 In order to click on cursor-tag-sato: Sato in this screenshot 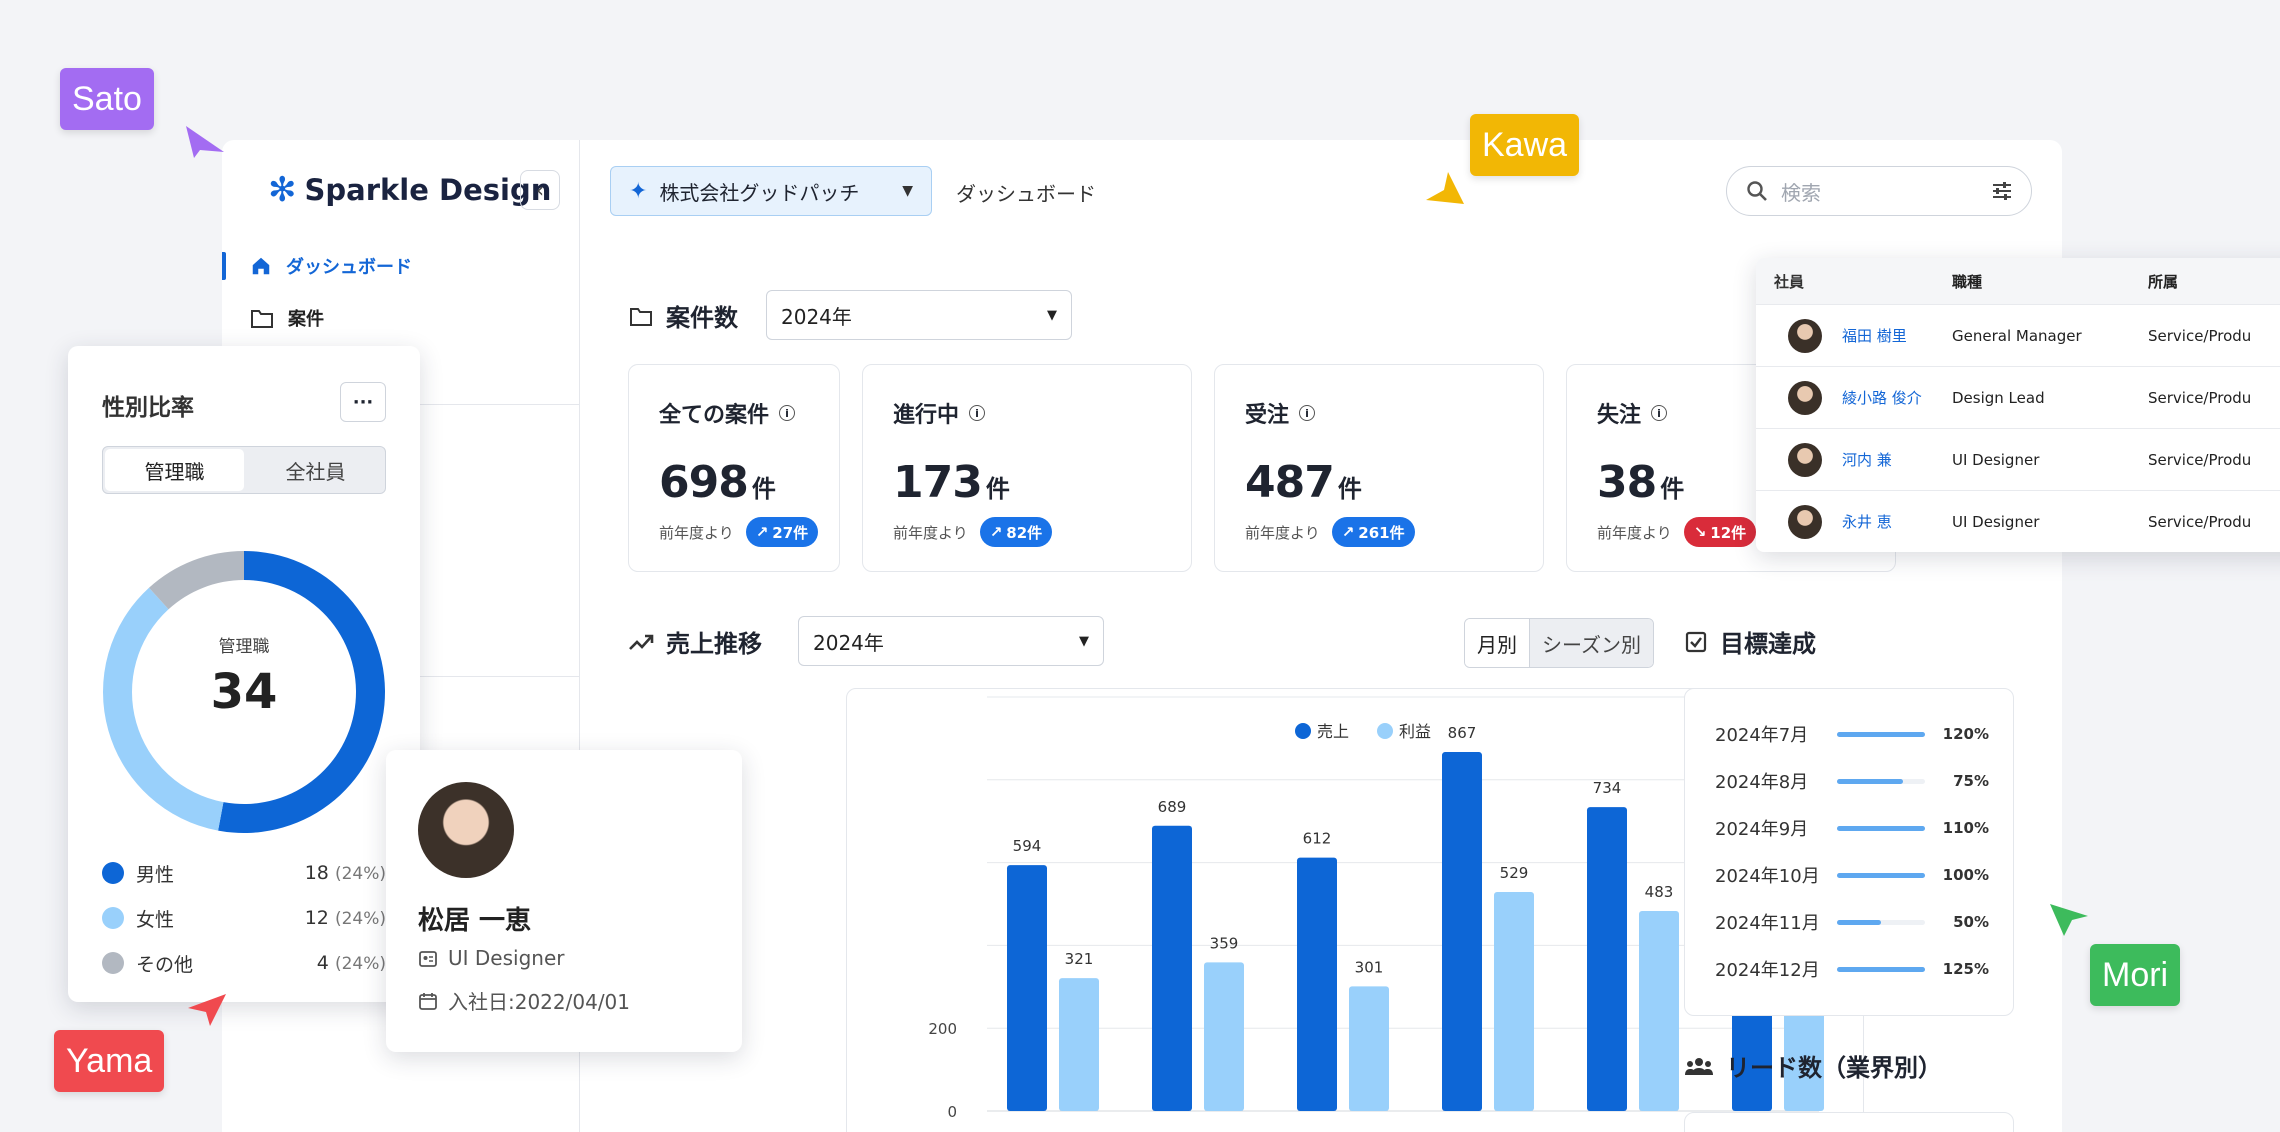, I will do `click(107, 99)`.